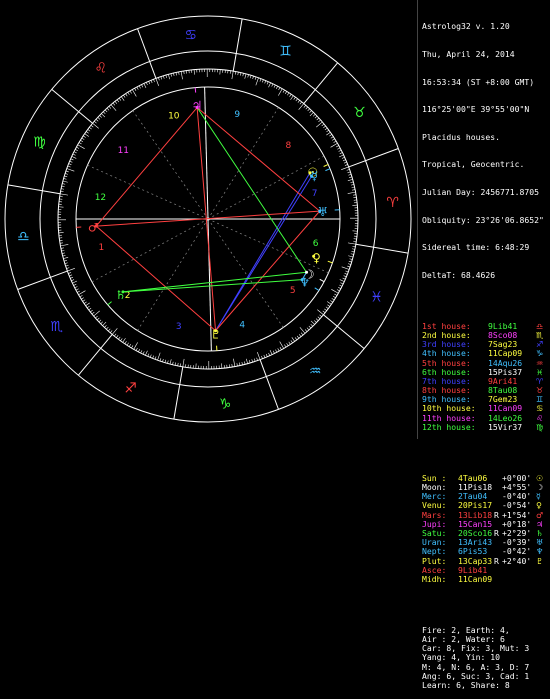  I want to click on house-system: Placidus houses., so click(486, 137).